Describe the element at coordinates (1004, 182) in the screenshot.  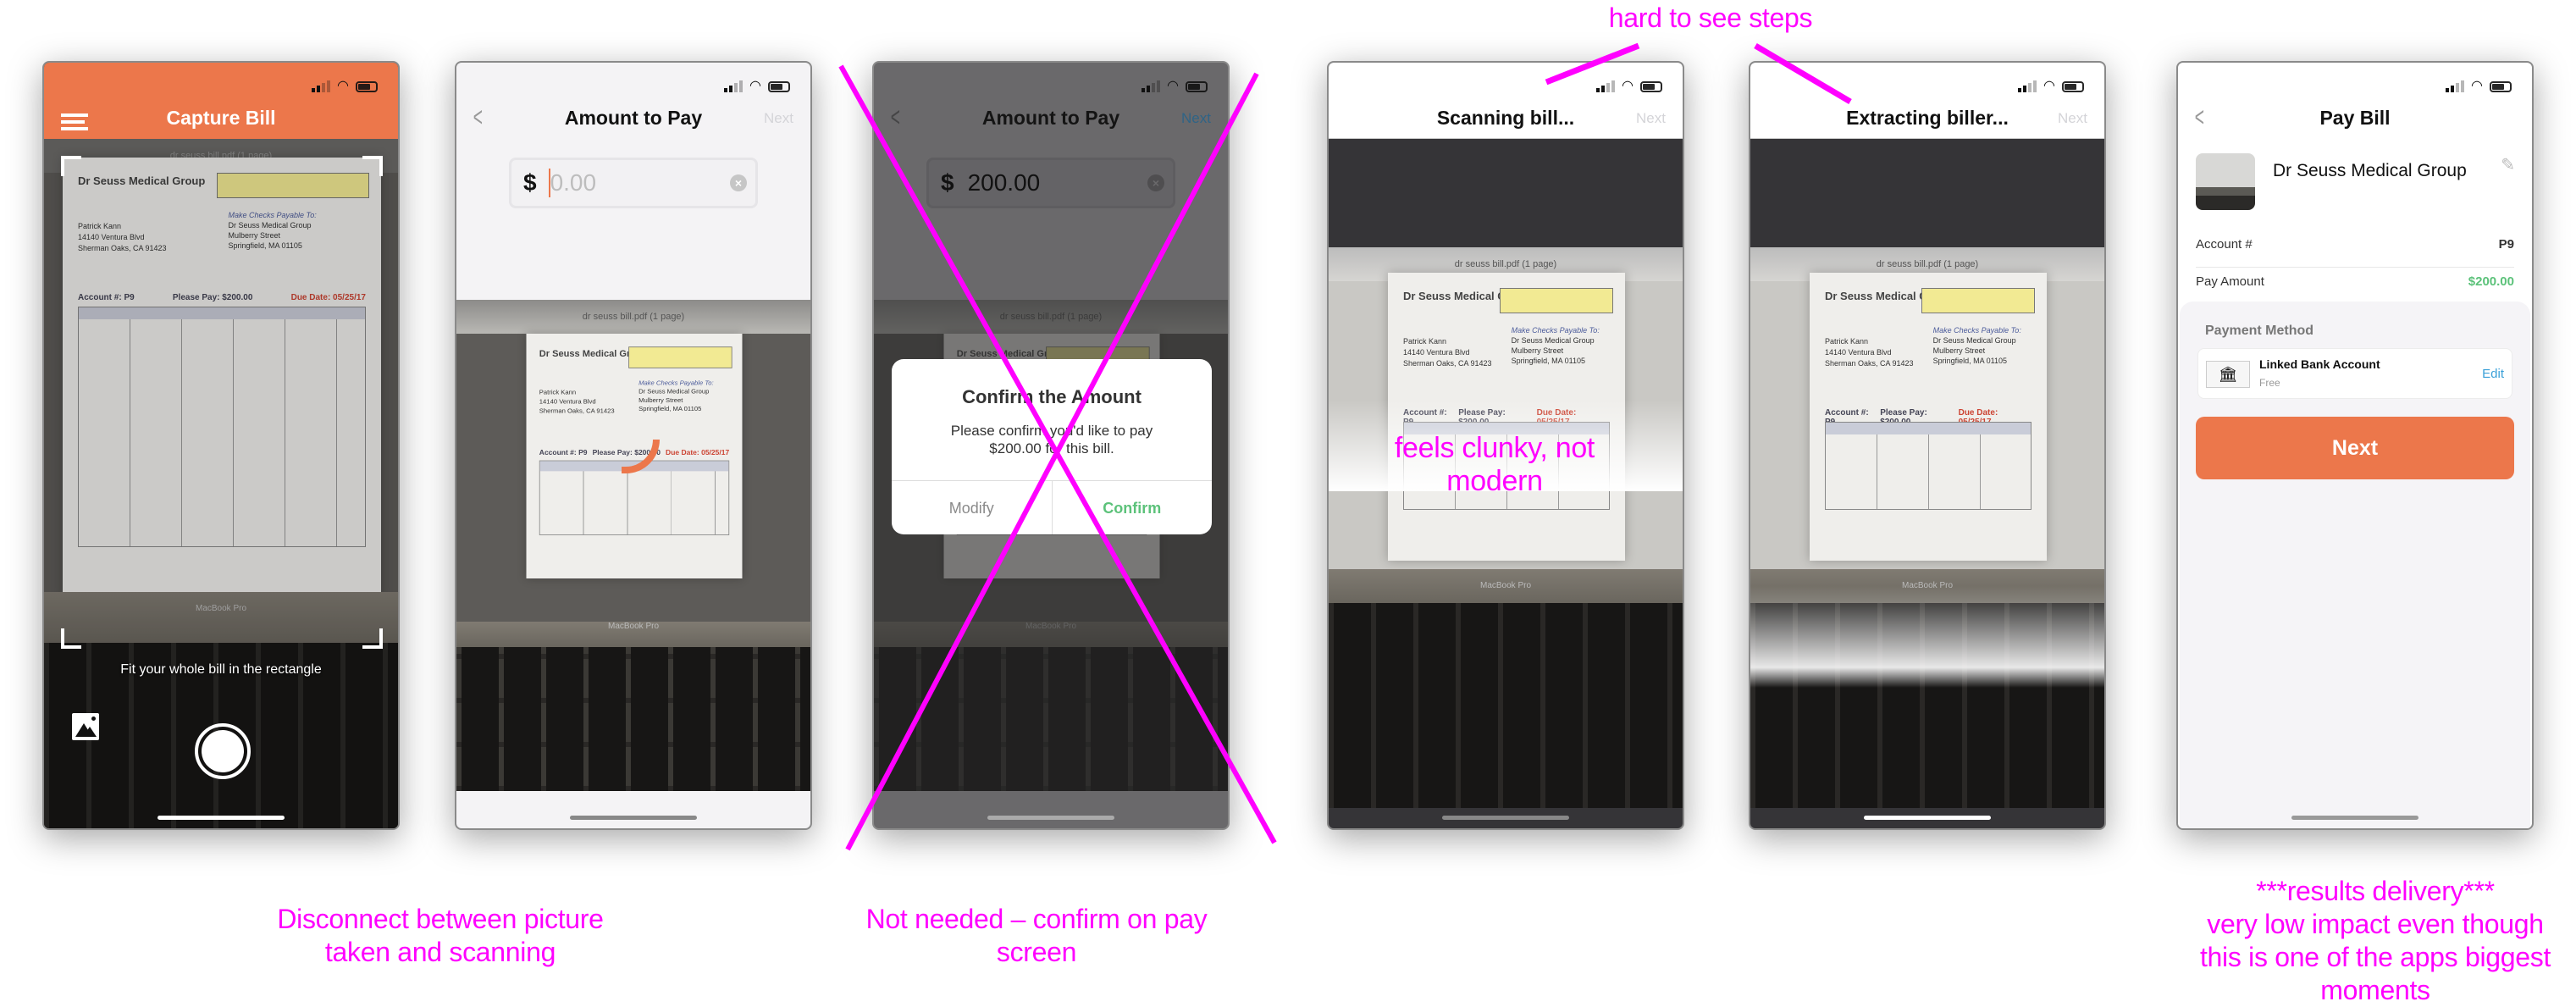
I see `amount-value: 200.00` at that location.